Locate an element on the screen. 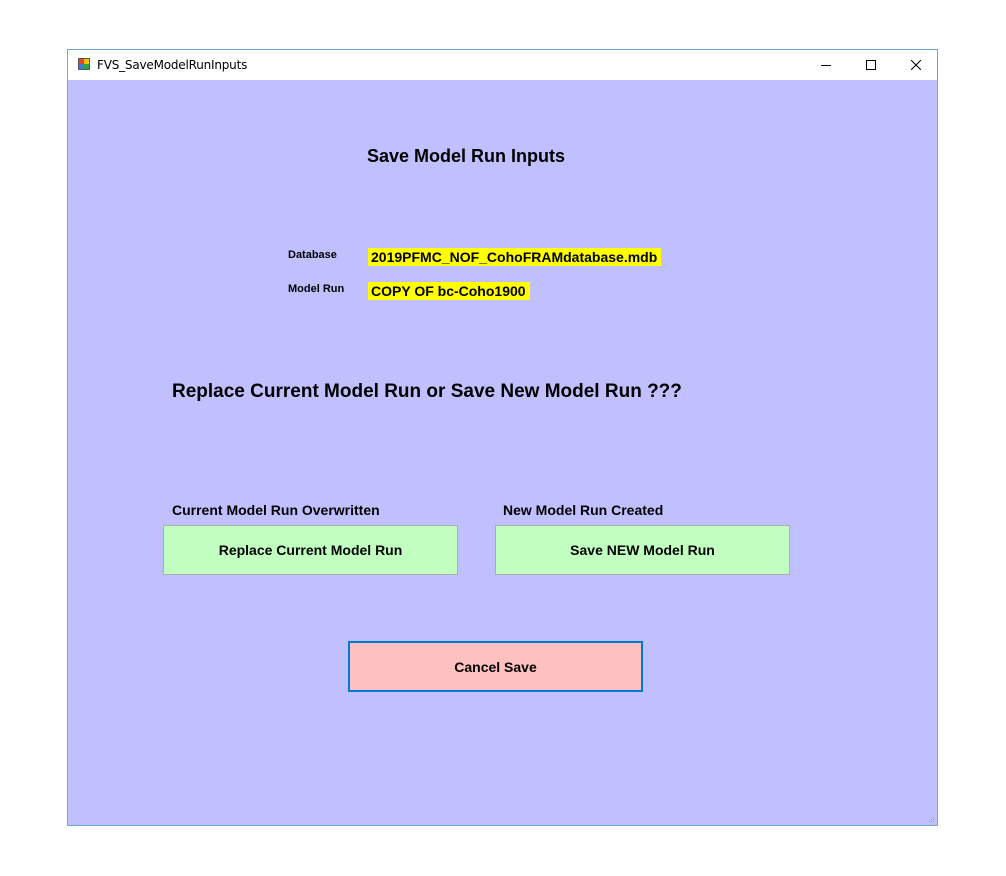 Image resolution: width=1006 pixels, height=876 pixels. window-title: FVS_SaveModelRunInputs is located at coordinates (172, 65).